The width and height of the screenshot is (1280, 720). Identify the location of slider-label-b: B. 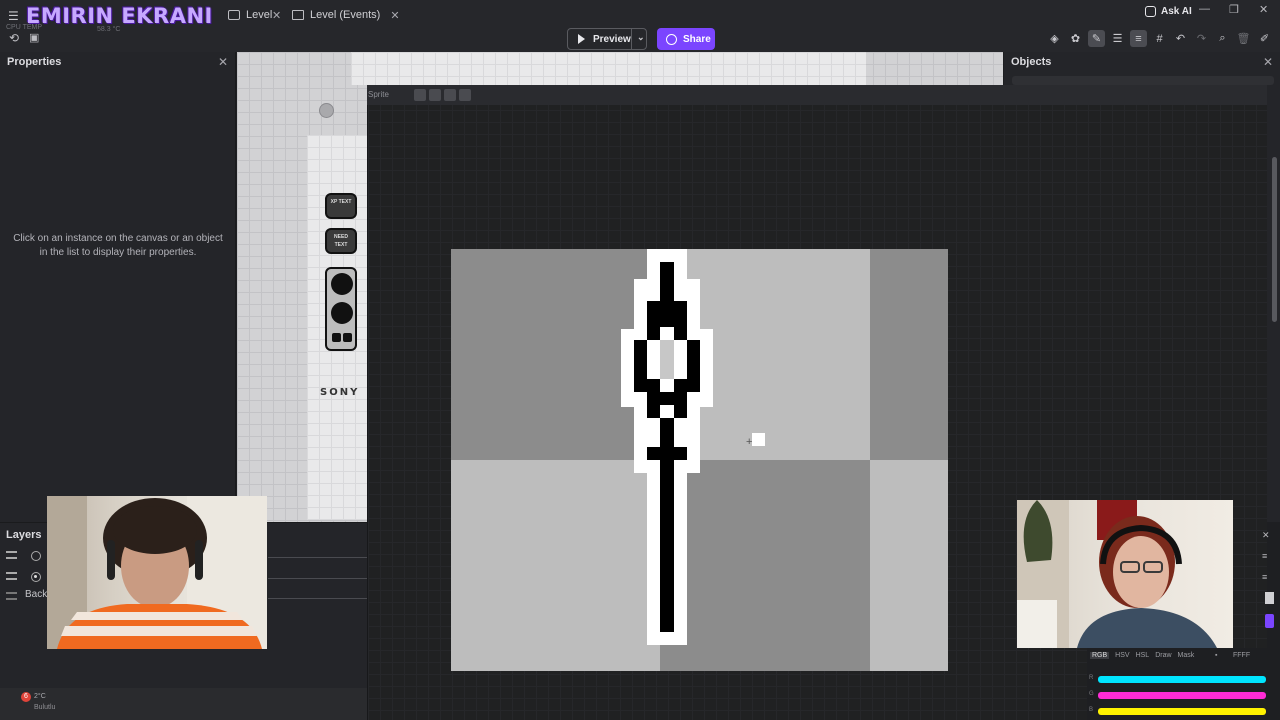
(1091, 710).